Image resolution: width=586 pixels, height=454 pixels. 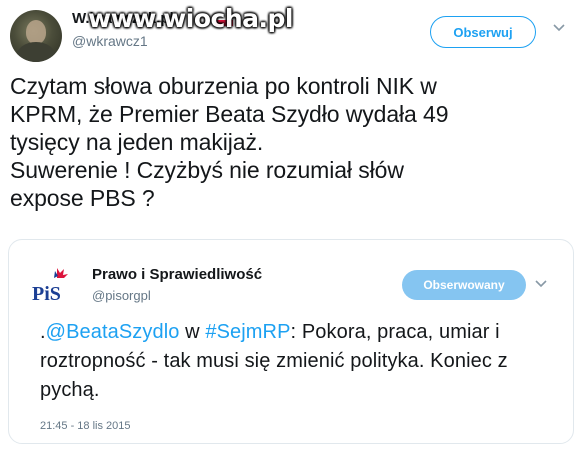 What do you see at coordinates (121, 295) in the screenshot?
I see `quoted-handle: @pisorgpl` at bounding box center [121, 295].